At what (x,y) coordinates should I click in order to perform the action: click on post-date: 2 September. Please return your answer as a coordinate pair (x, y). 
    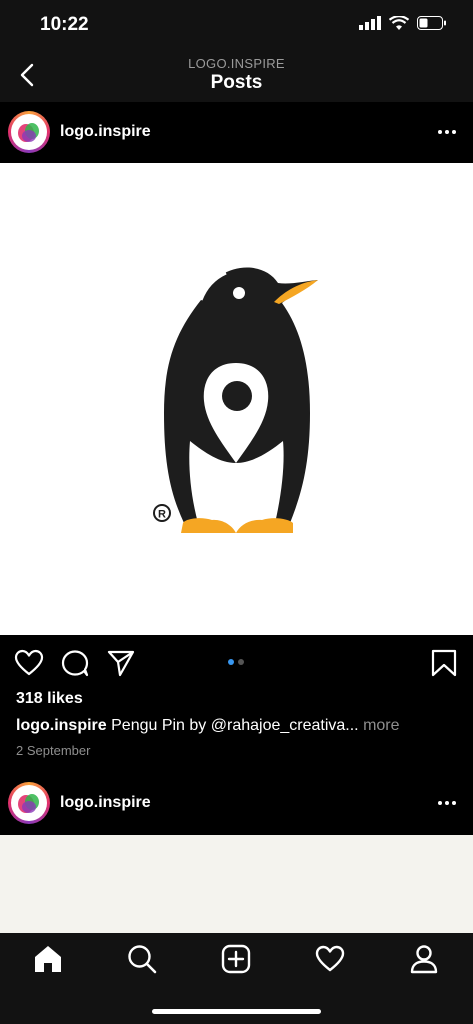
    Looking at the image, I should click on (53, 750).